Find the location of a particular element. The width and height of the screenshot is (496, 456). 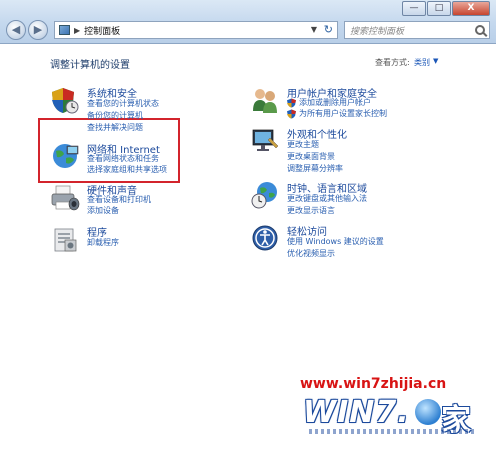

back-button: ◀ is located at coordinates (16, 30).